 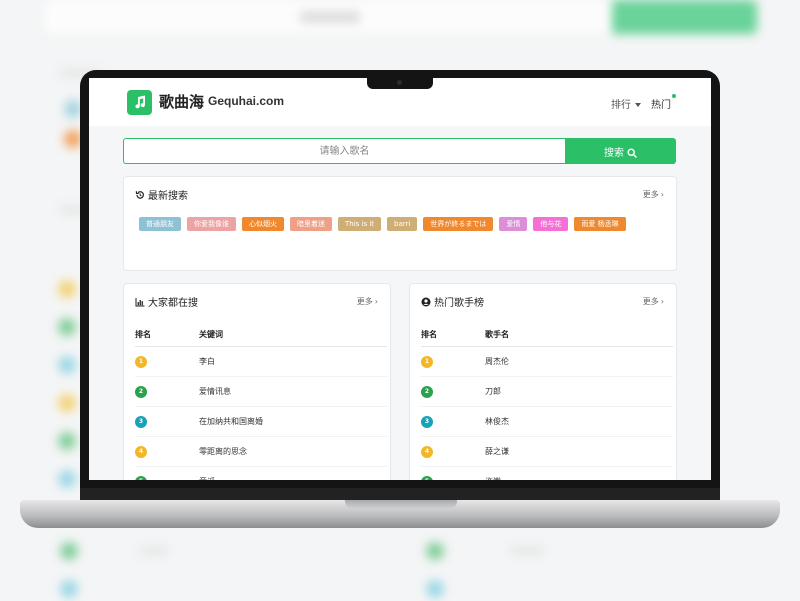 What do you see at coordinates (293, 473) in the screenshot?
I see `keyword-link: 童谣` at bounding box center [293, 473].